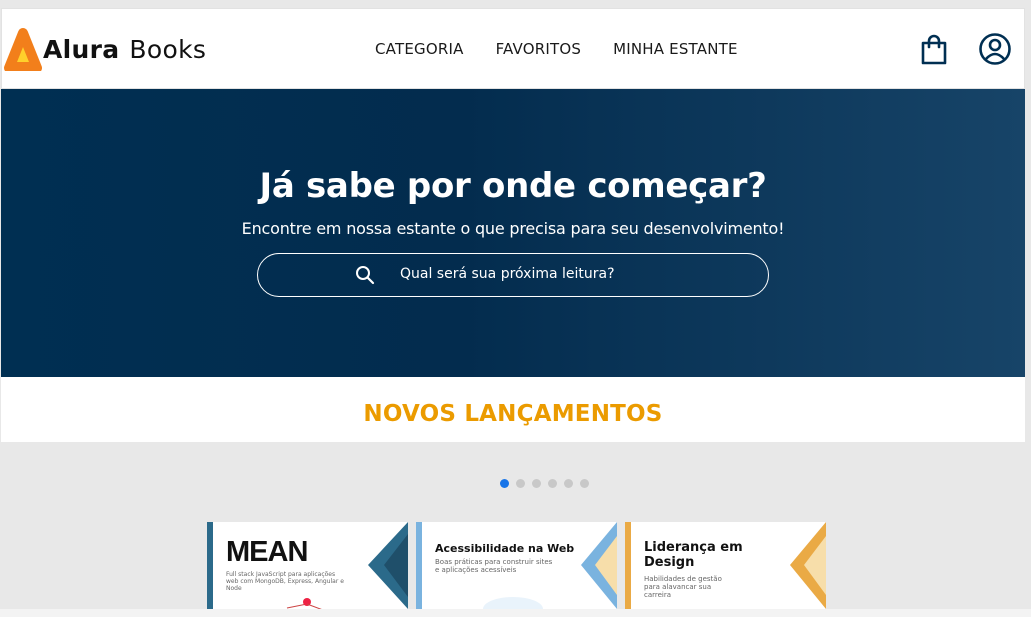 The height and width of the screenshot is (617, 1031). Describe the element at coordinates (23, 49) in the screenshot. I see `logo-triangle-icon` at that location.